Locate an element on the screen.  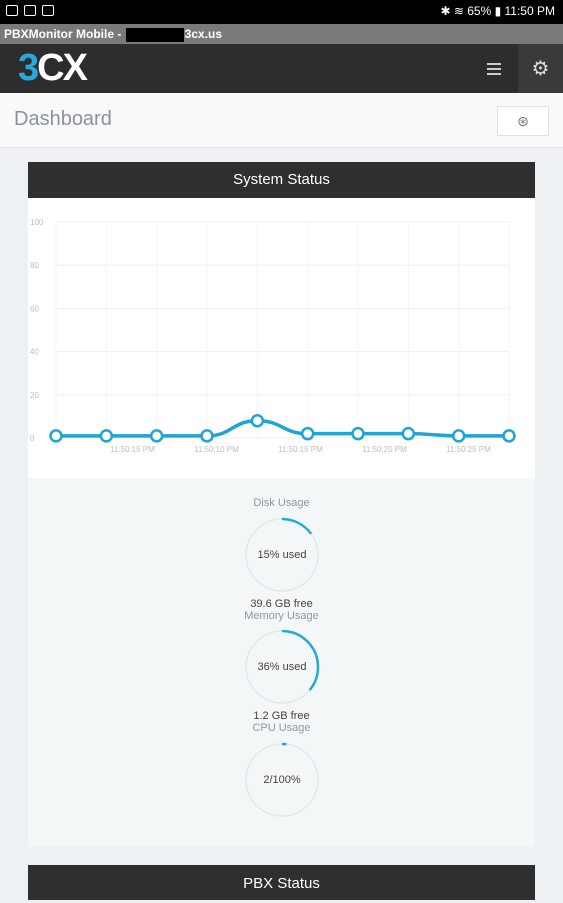
y-tick-label: 60 is located at coordinates (34, 308).